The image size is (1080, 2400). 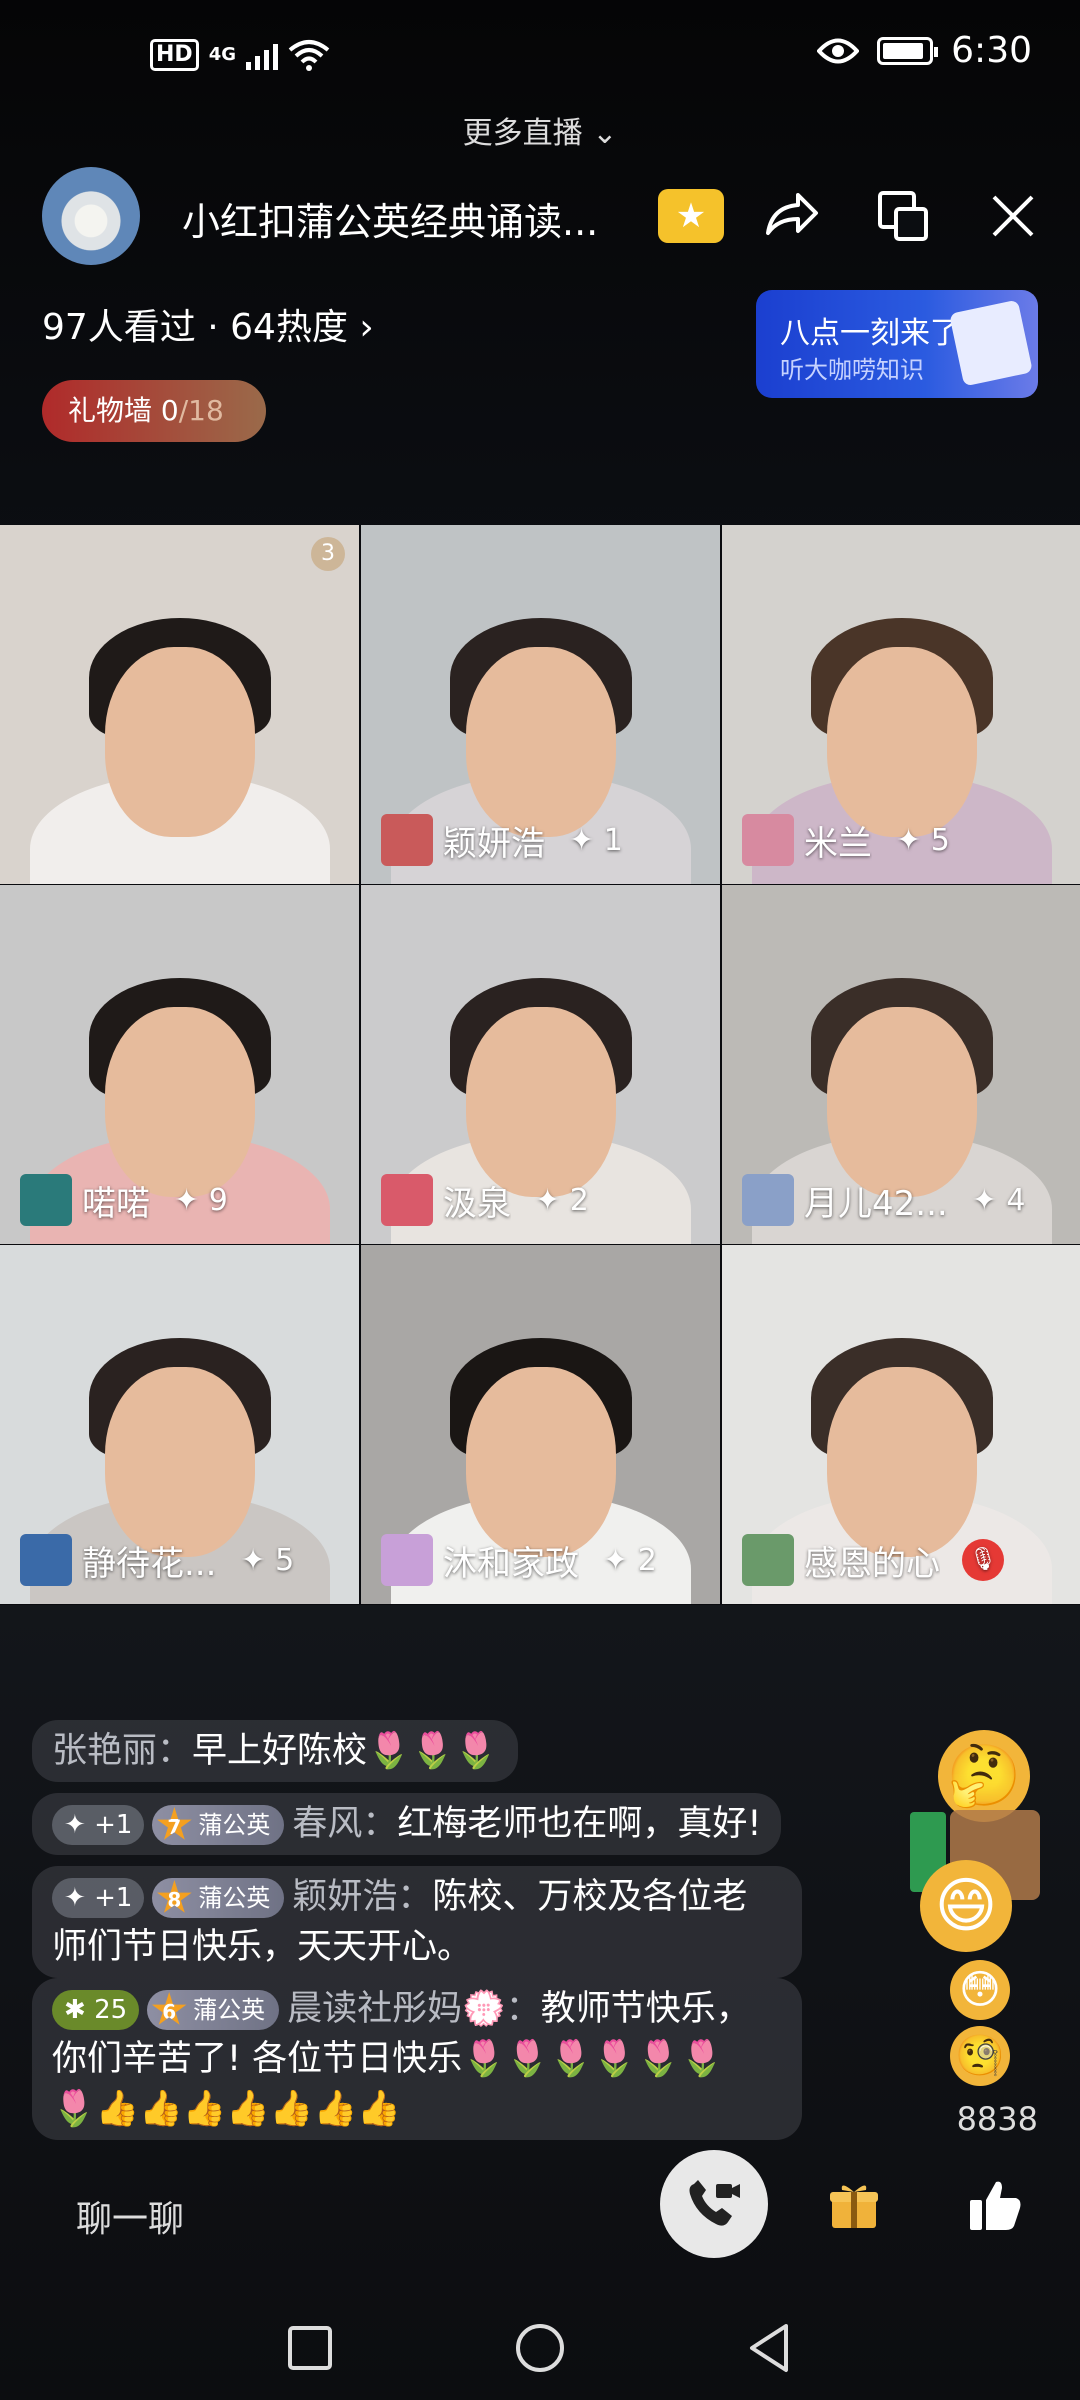 What do you see at coordinates (262, 55) in the screenshot?
I see `signal-icon` at bounding box center [262, 55].